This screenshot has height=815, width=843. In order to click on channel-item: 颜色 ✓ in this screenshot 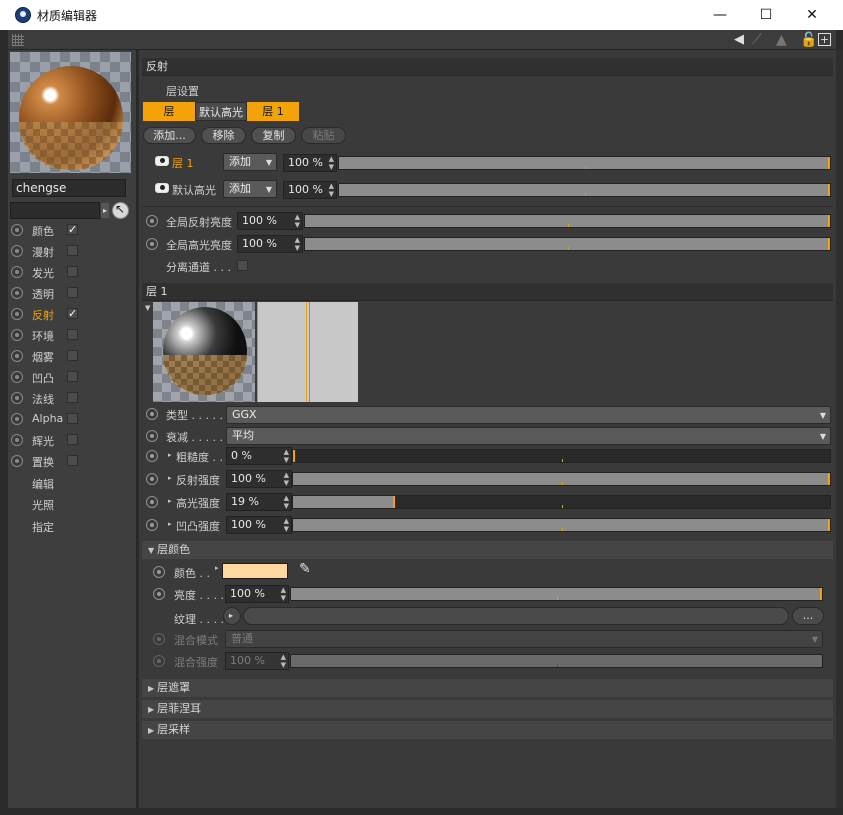, I will do `click(72, 230)`.